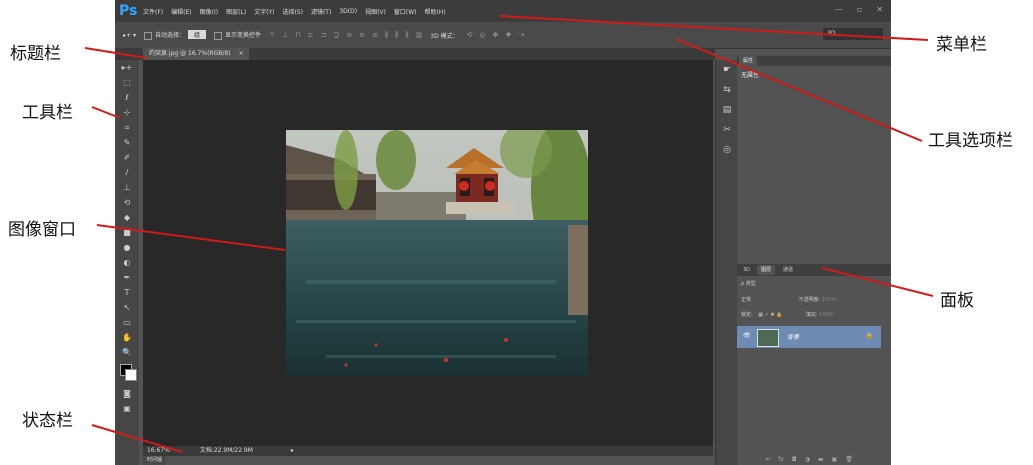  Describe the element at coordinates (127, 352) in the screenshot. I see `zoom-tool: 🔍` at that location.